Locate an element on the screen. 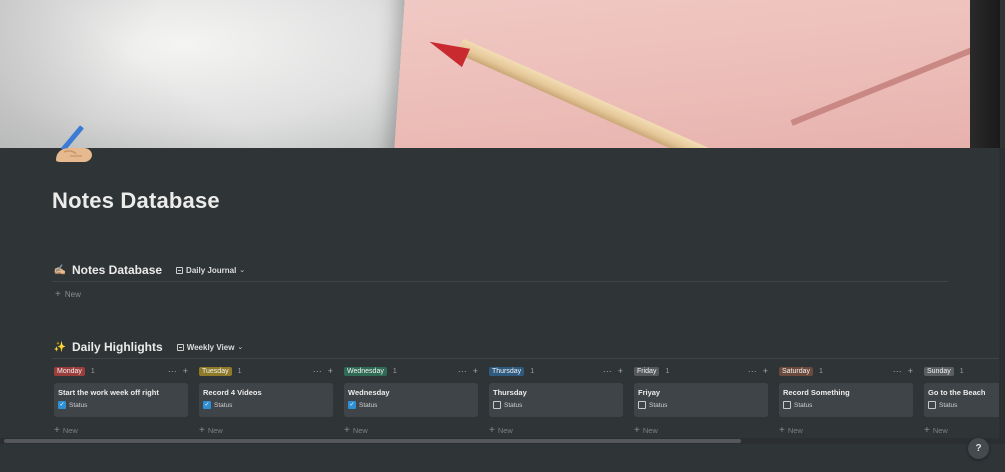 The image size is (1005, 472). board-column-friday: Friday 1 ··· + Friyay Status + New is located at coordinates (701, 400).